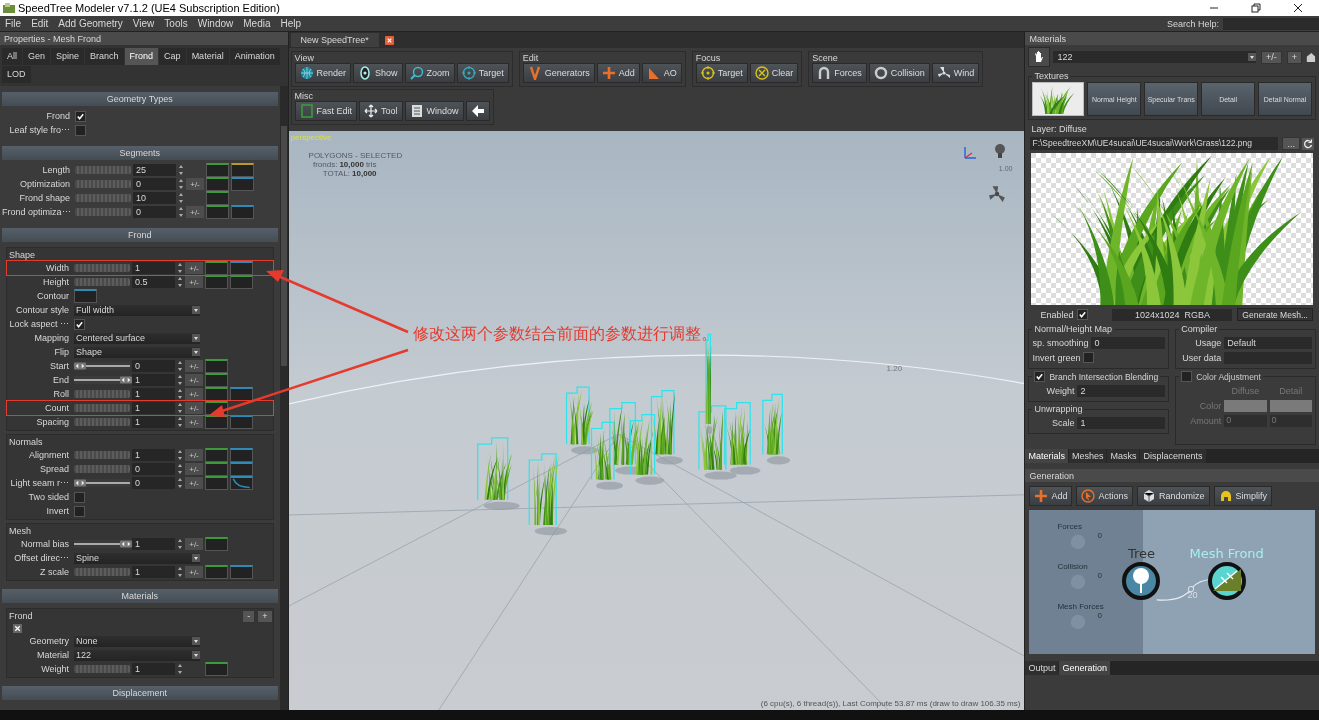  I want to click on document-tab: New SpeedTree*, so click(334, 40).